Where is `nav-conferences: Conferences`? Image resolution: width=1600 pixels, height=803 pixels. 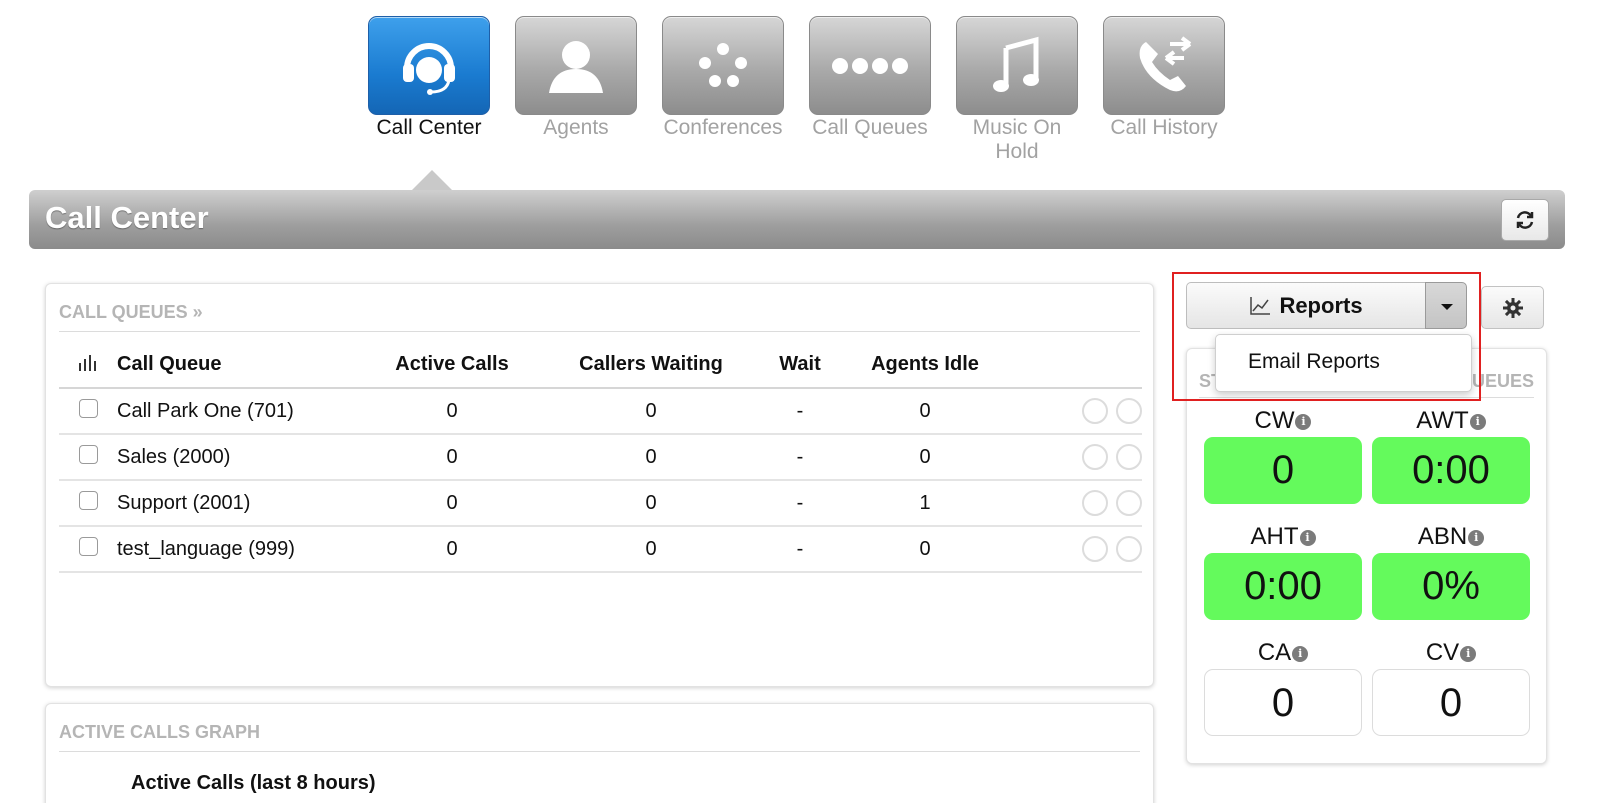
nav-conferences: Conferences is located at coordinates (723, 78).